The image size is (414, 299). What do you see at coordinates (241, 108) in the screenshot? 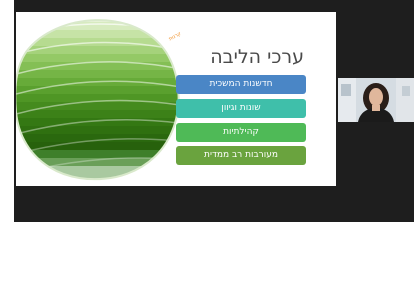
I see `value-diversity: שונות וגיוון` at bounding box center [241, 108].